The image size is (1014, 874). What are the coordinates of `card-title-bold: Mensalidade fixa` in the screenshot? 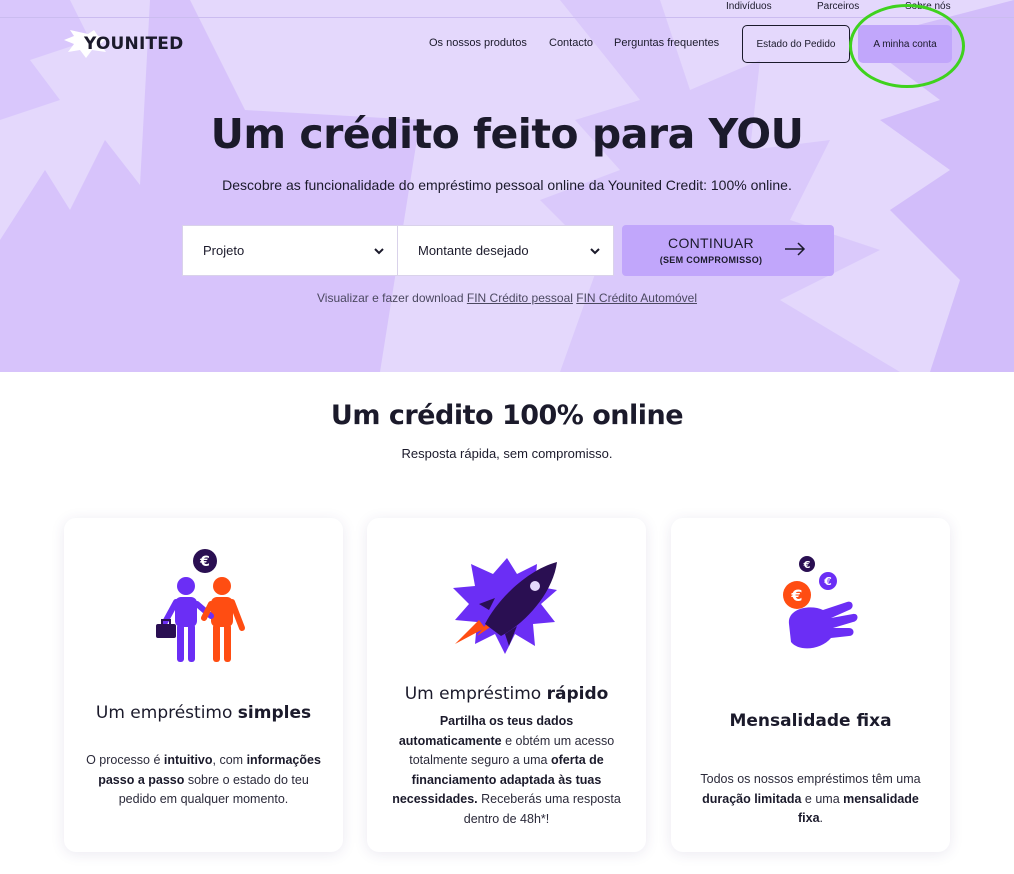 It's located at (810, 721).